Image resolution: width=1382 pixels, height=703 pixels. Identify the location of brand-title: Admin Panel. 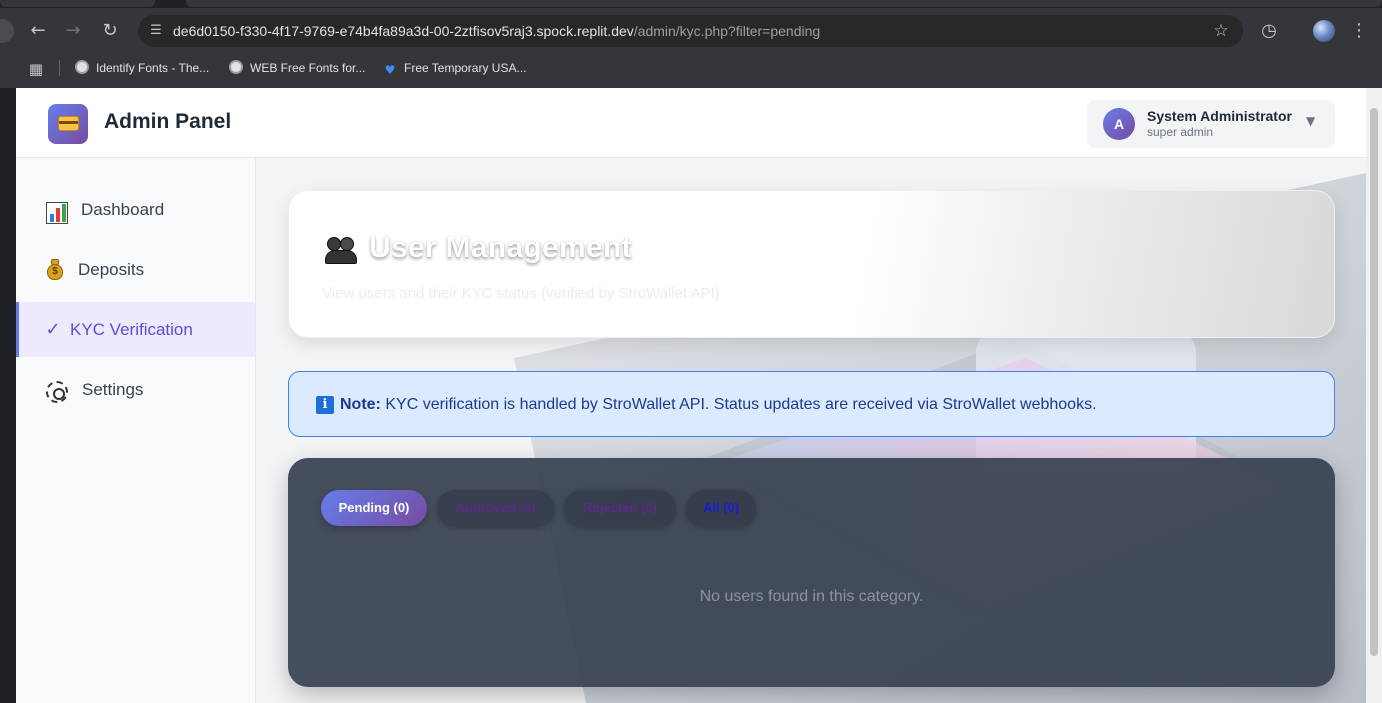
(168, 121).